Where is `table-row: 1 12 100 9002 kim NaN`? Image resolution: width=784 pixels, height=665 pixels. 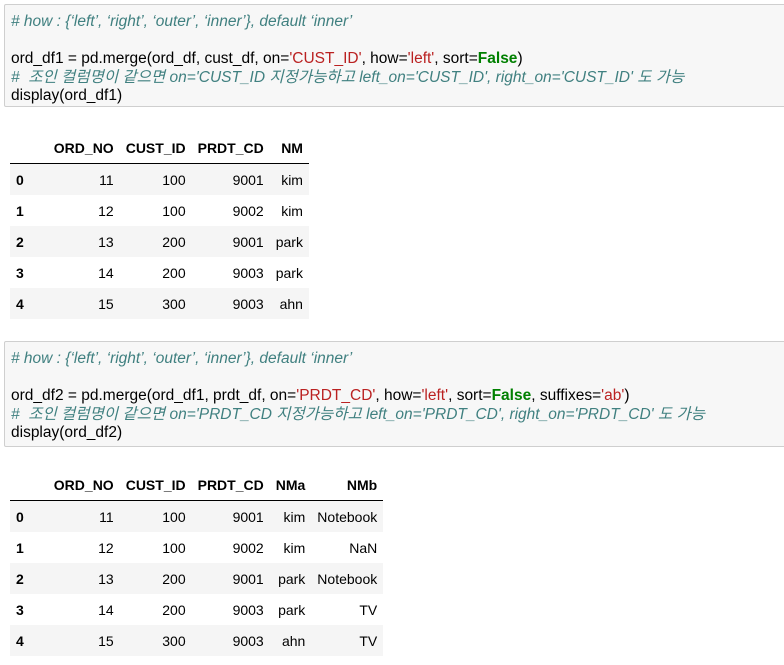
table-row: 1 12 100 9002 kim NaN is located at coordinates (197, 547).